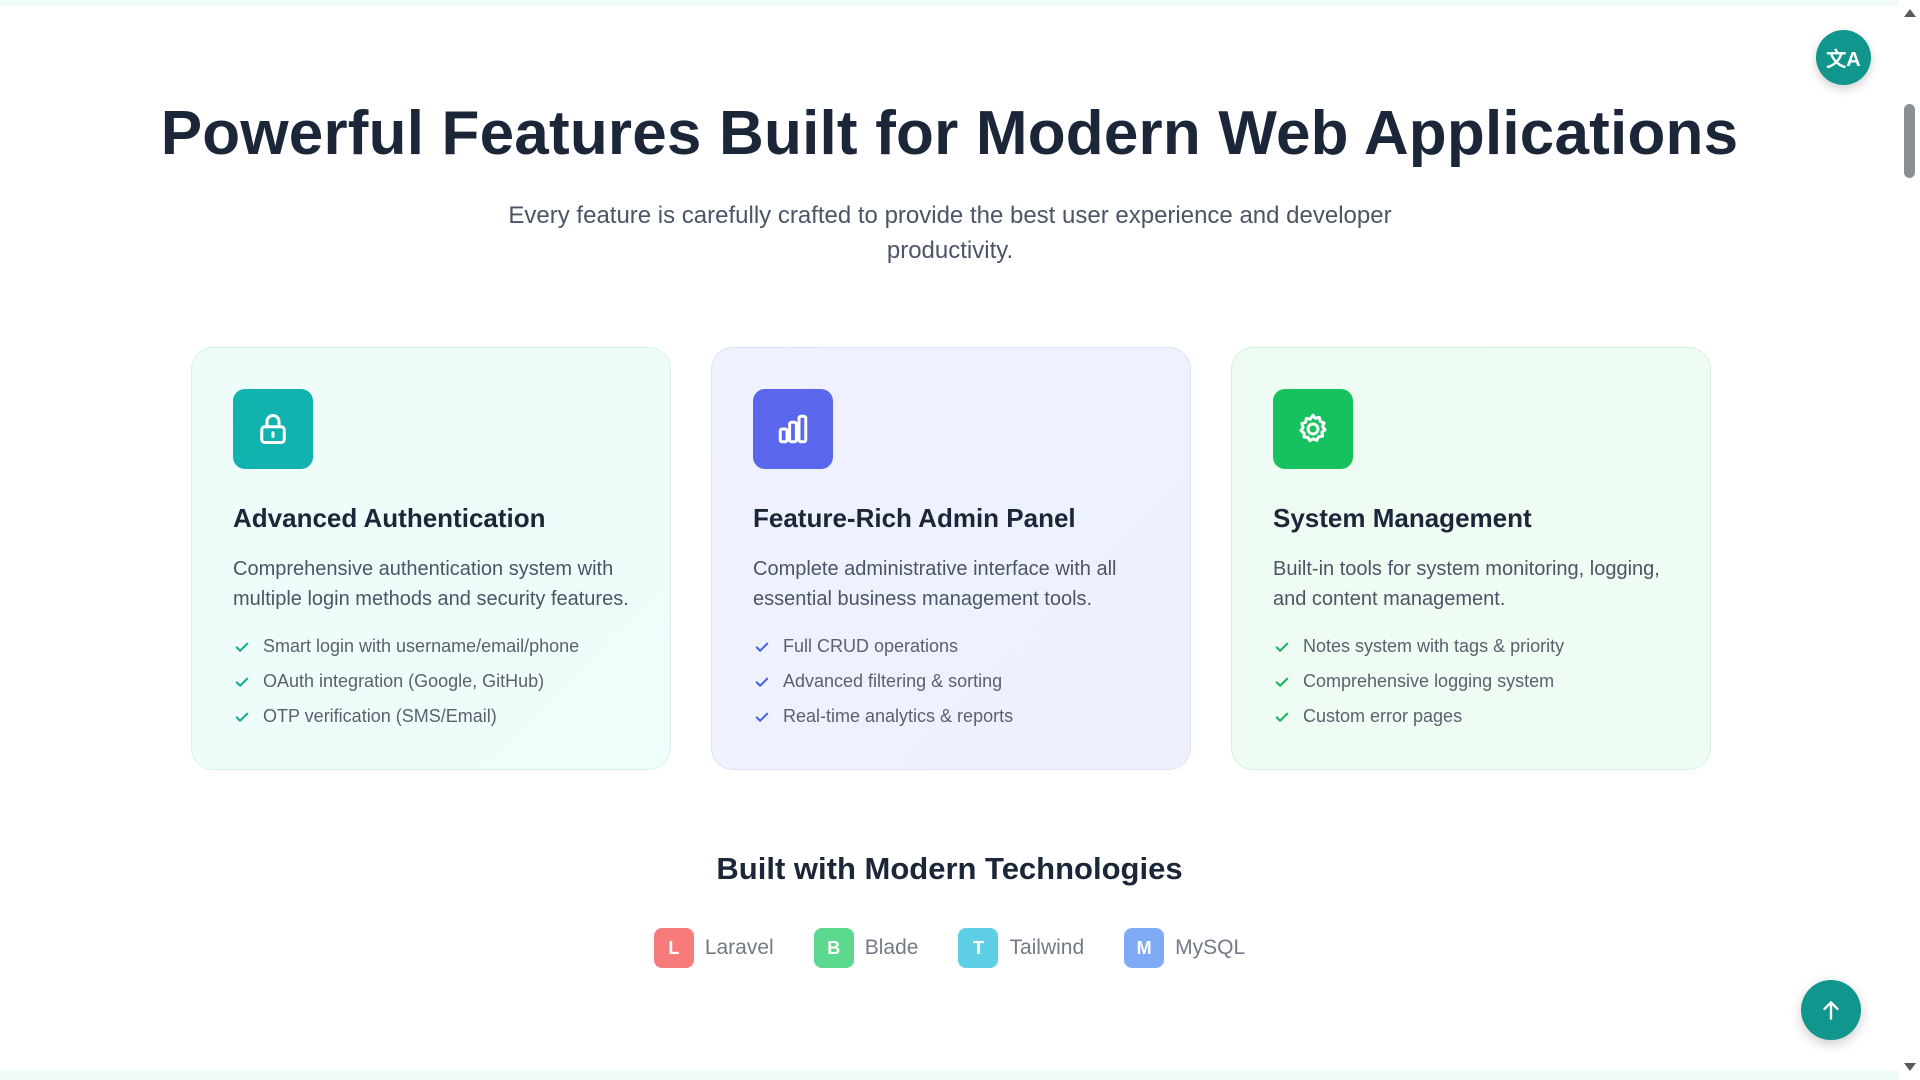 Image resolution: width=1920 pixels, height=1080 pixels. What do you see at coordinates (1383, 716) in the screenshot?
I see `feature-label: Custom error pages` at bounding box center [1383, 716].